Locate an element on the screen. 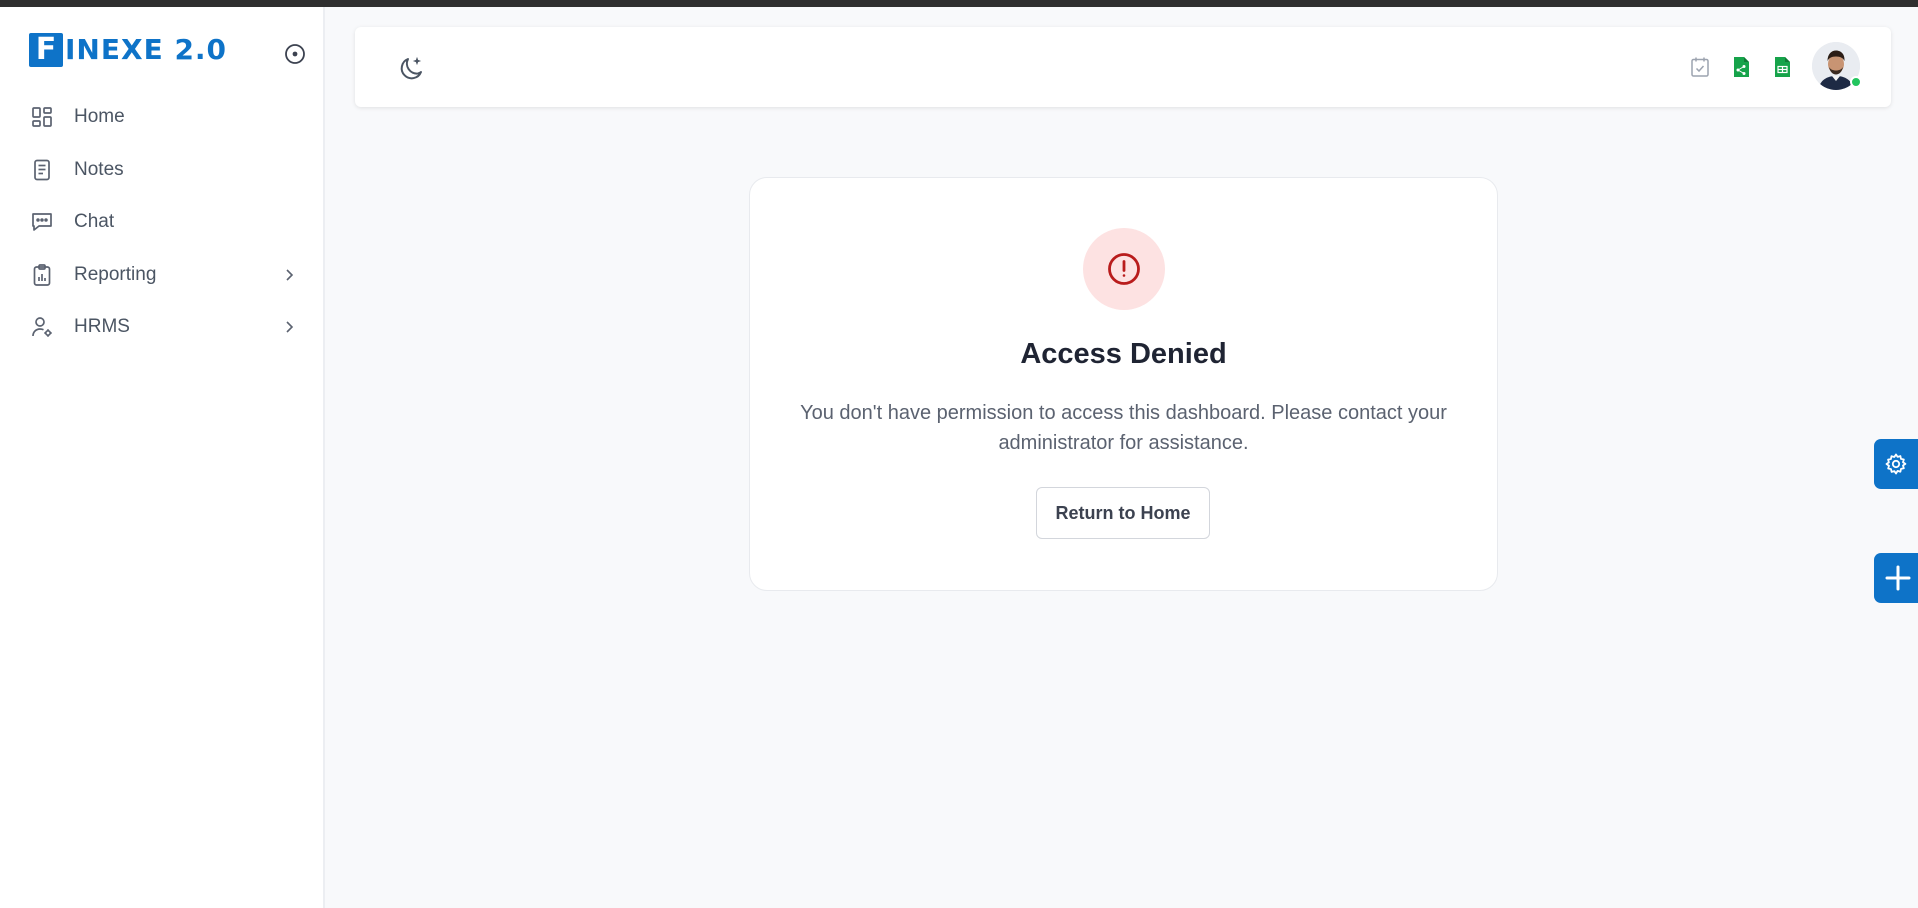 This screenshot has height=908, width=1918. top-header is located at coordinates (1123, 67).